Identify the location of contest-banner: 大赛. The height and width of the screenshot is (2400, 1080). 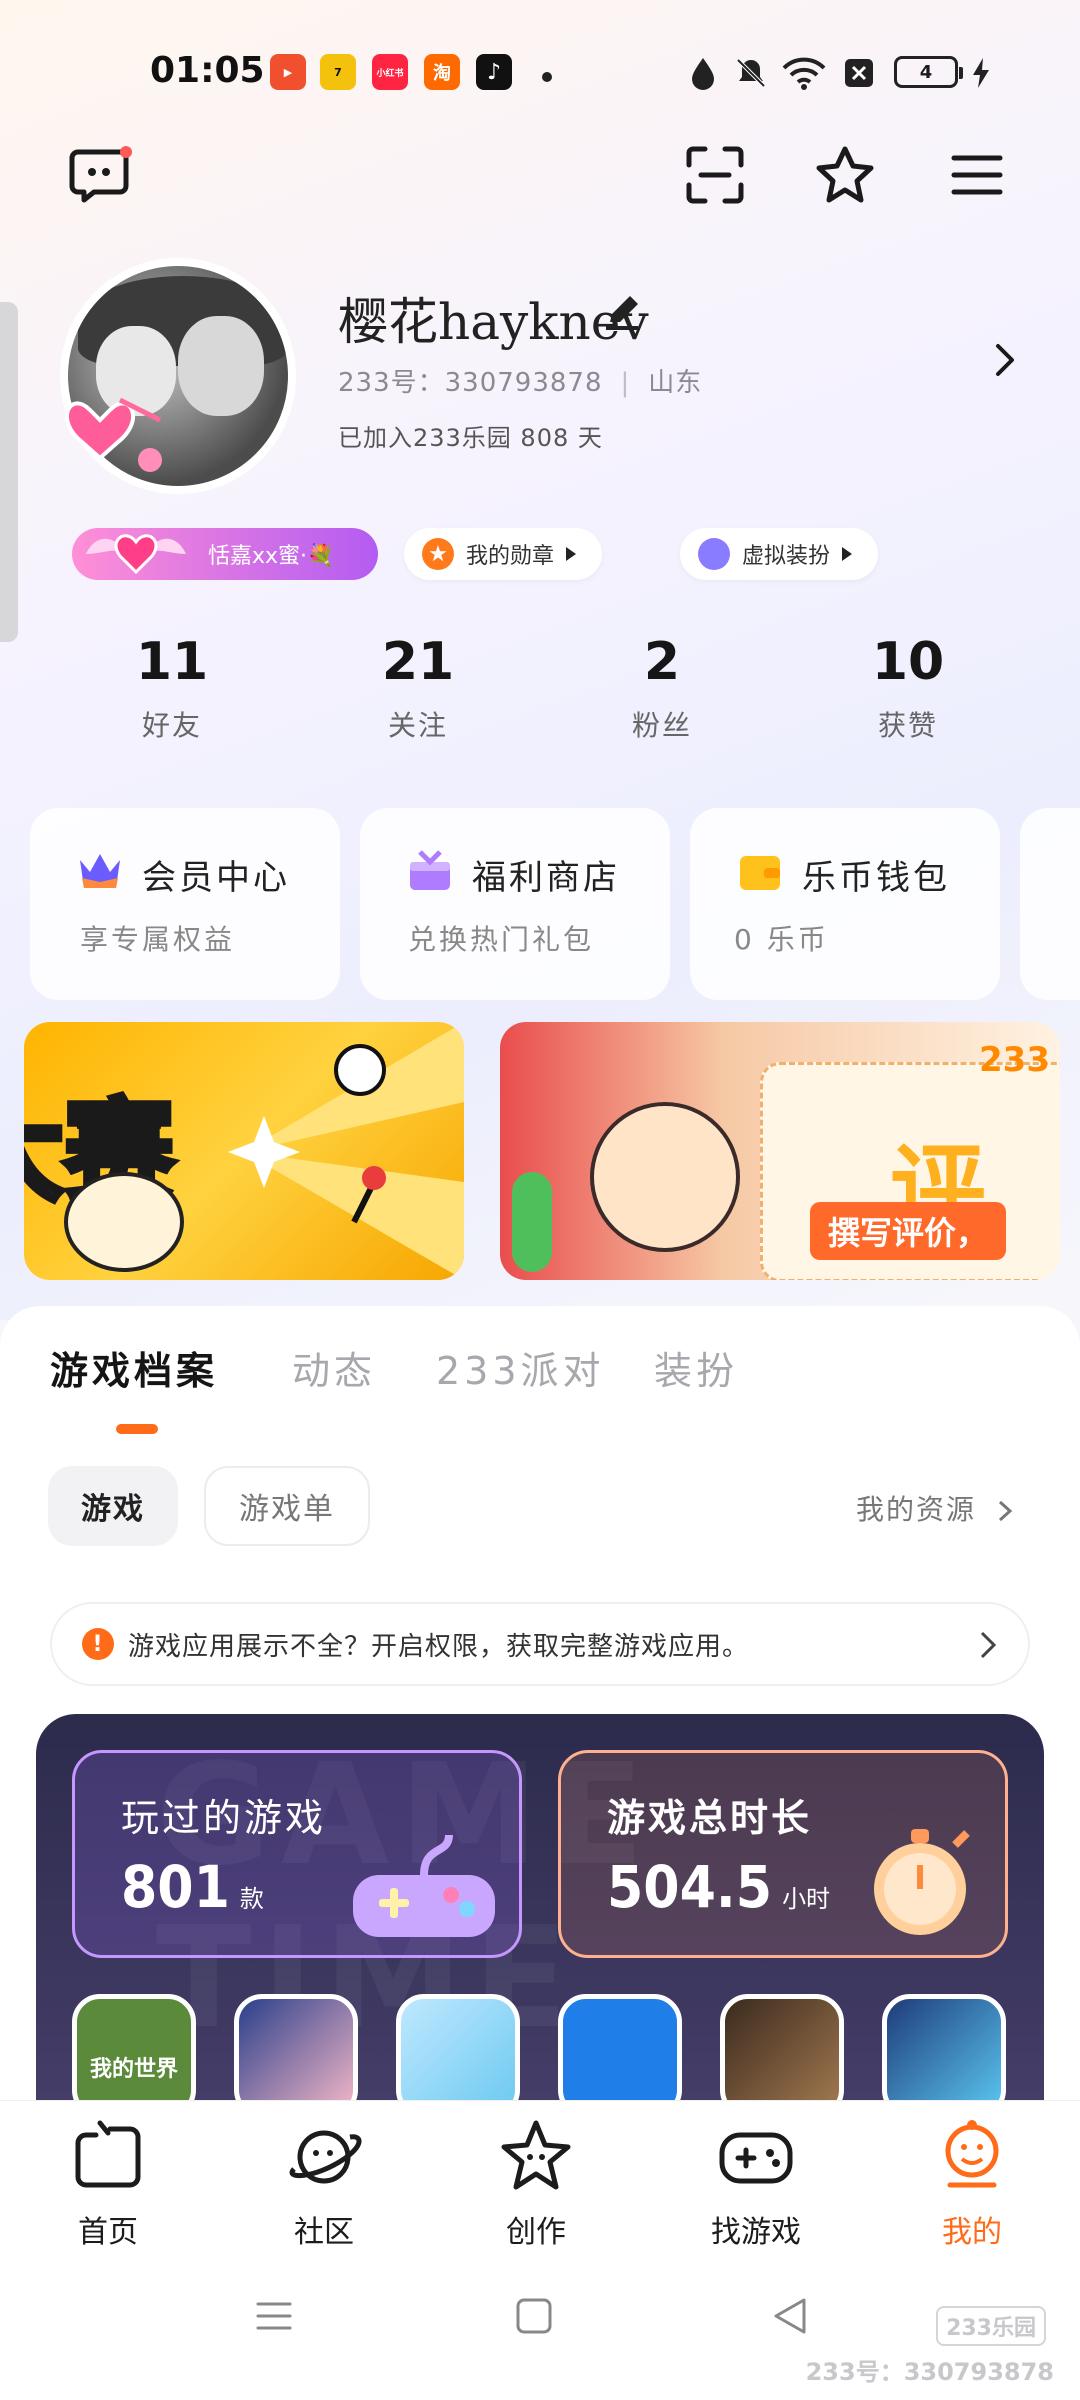
(244, 1151).